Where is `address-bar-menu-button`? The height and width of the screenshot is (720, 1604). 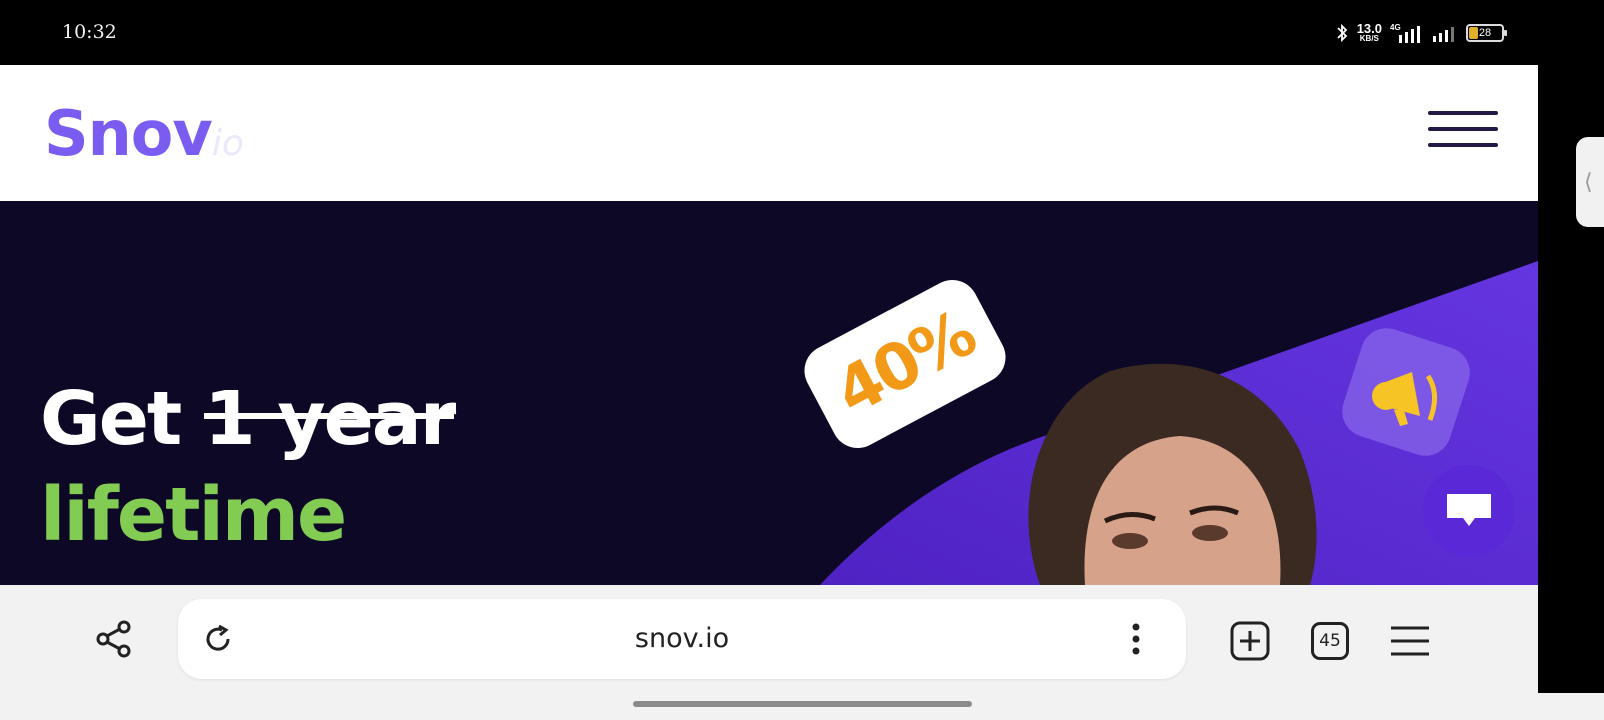
address-bar-menu-button is located at coordinates (1136, 639).